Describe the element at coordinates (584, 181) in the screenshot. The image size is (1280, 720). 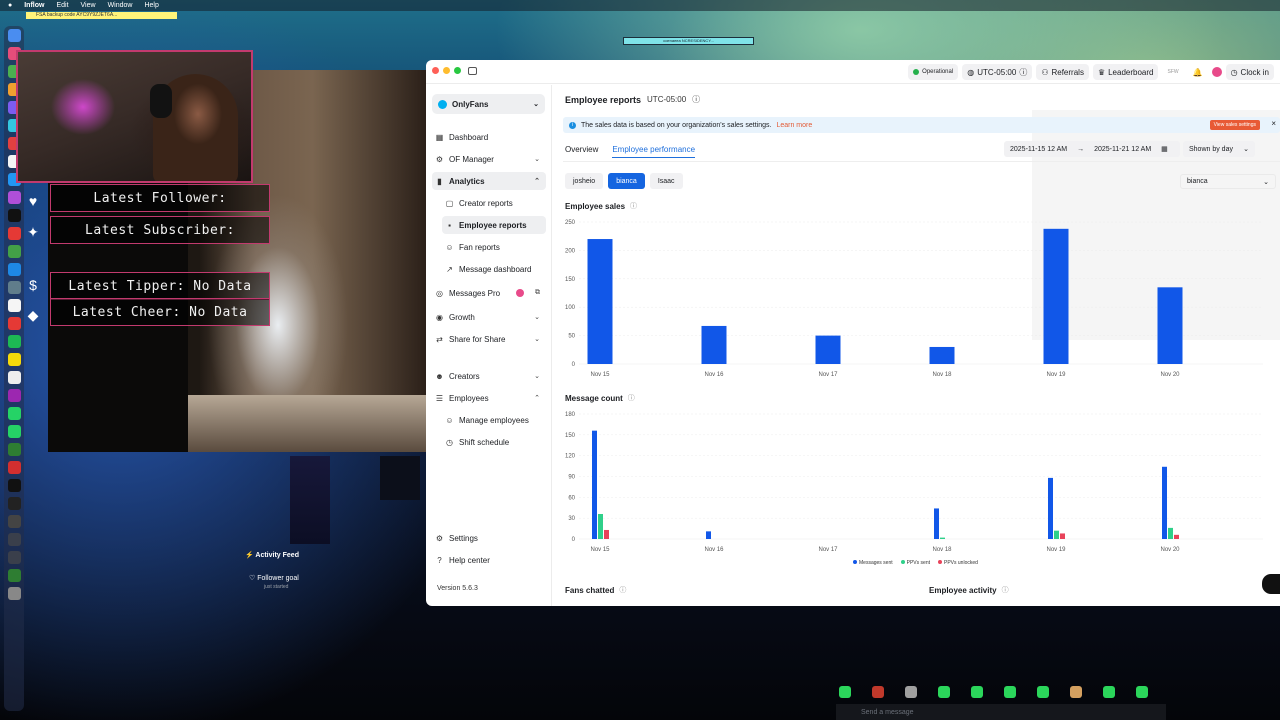
I see `employee-chip: josheio` at that location.